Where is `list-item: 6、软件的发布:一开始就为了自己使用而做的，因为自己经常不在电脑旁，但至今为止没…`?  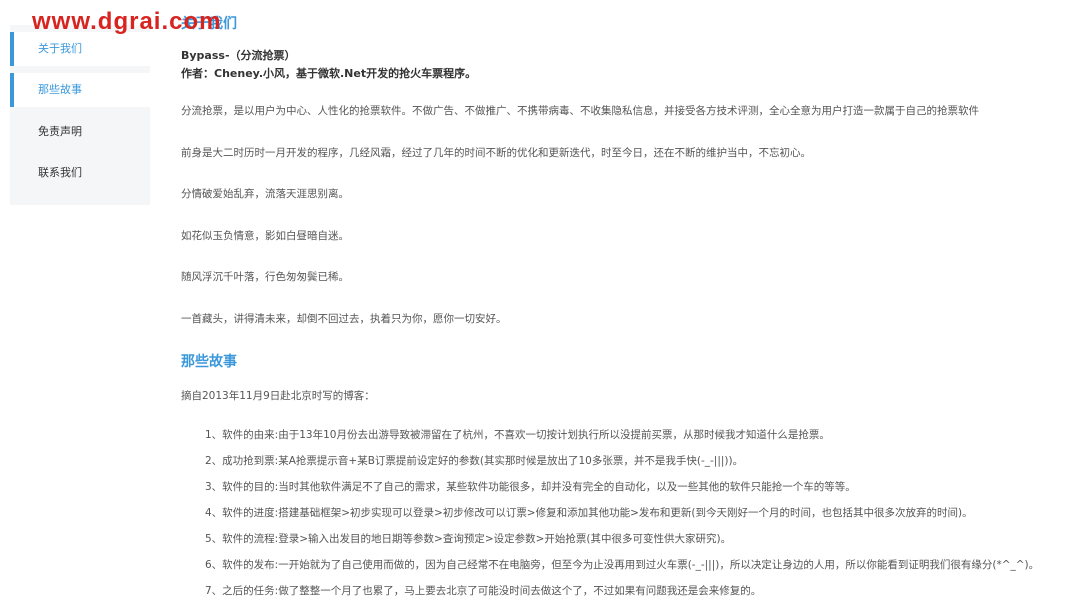
list-item: 6、软件的发布:一开始就为了自己使用而做的，因为自己经常不在电脑旁，但至今为止没… is located at coordinates (622, 565).